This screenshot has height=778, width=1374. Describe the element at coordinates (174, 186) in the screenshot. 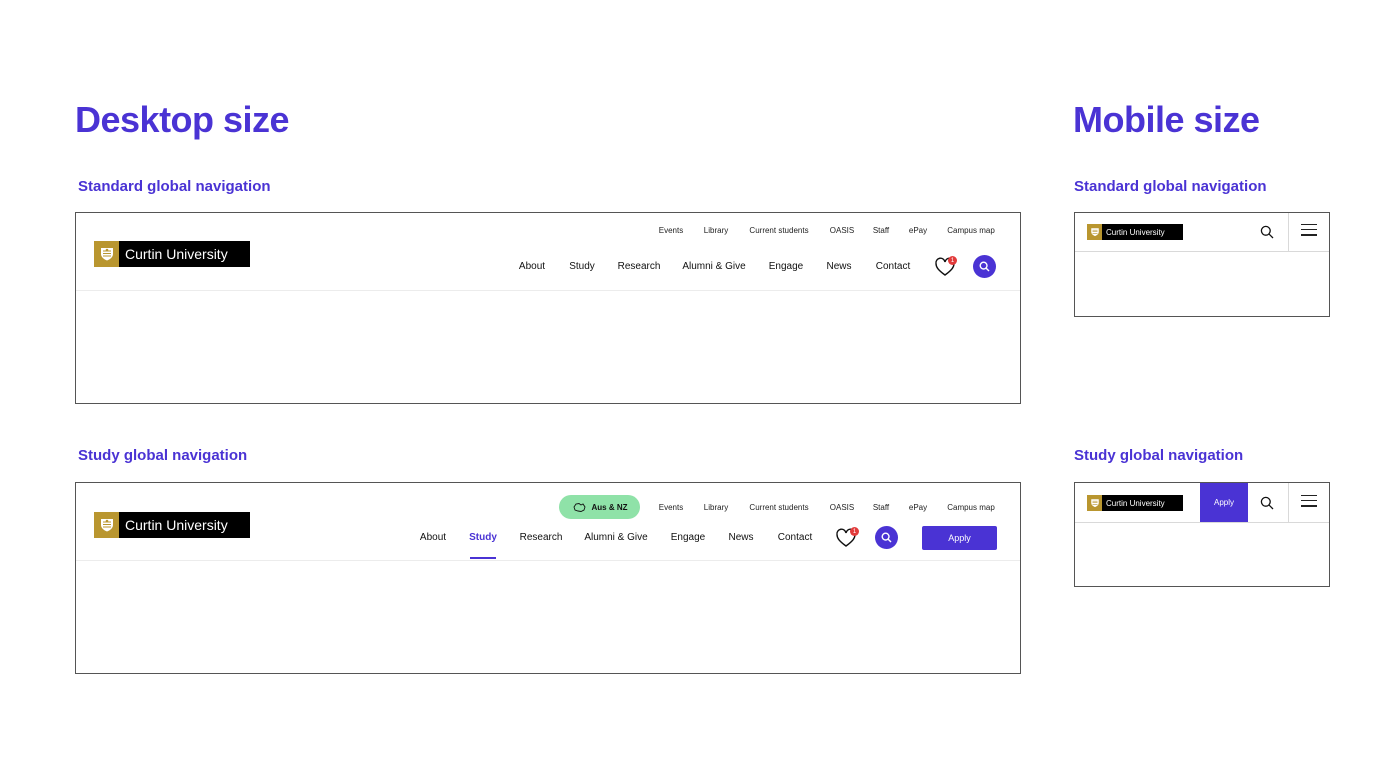

I see `desktop-standard-label: Standard global navigation` at that location.